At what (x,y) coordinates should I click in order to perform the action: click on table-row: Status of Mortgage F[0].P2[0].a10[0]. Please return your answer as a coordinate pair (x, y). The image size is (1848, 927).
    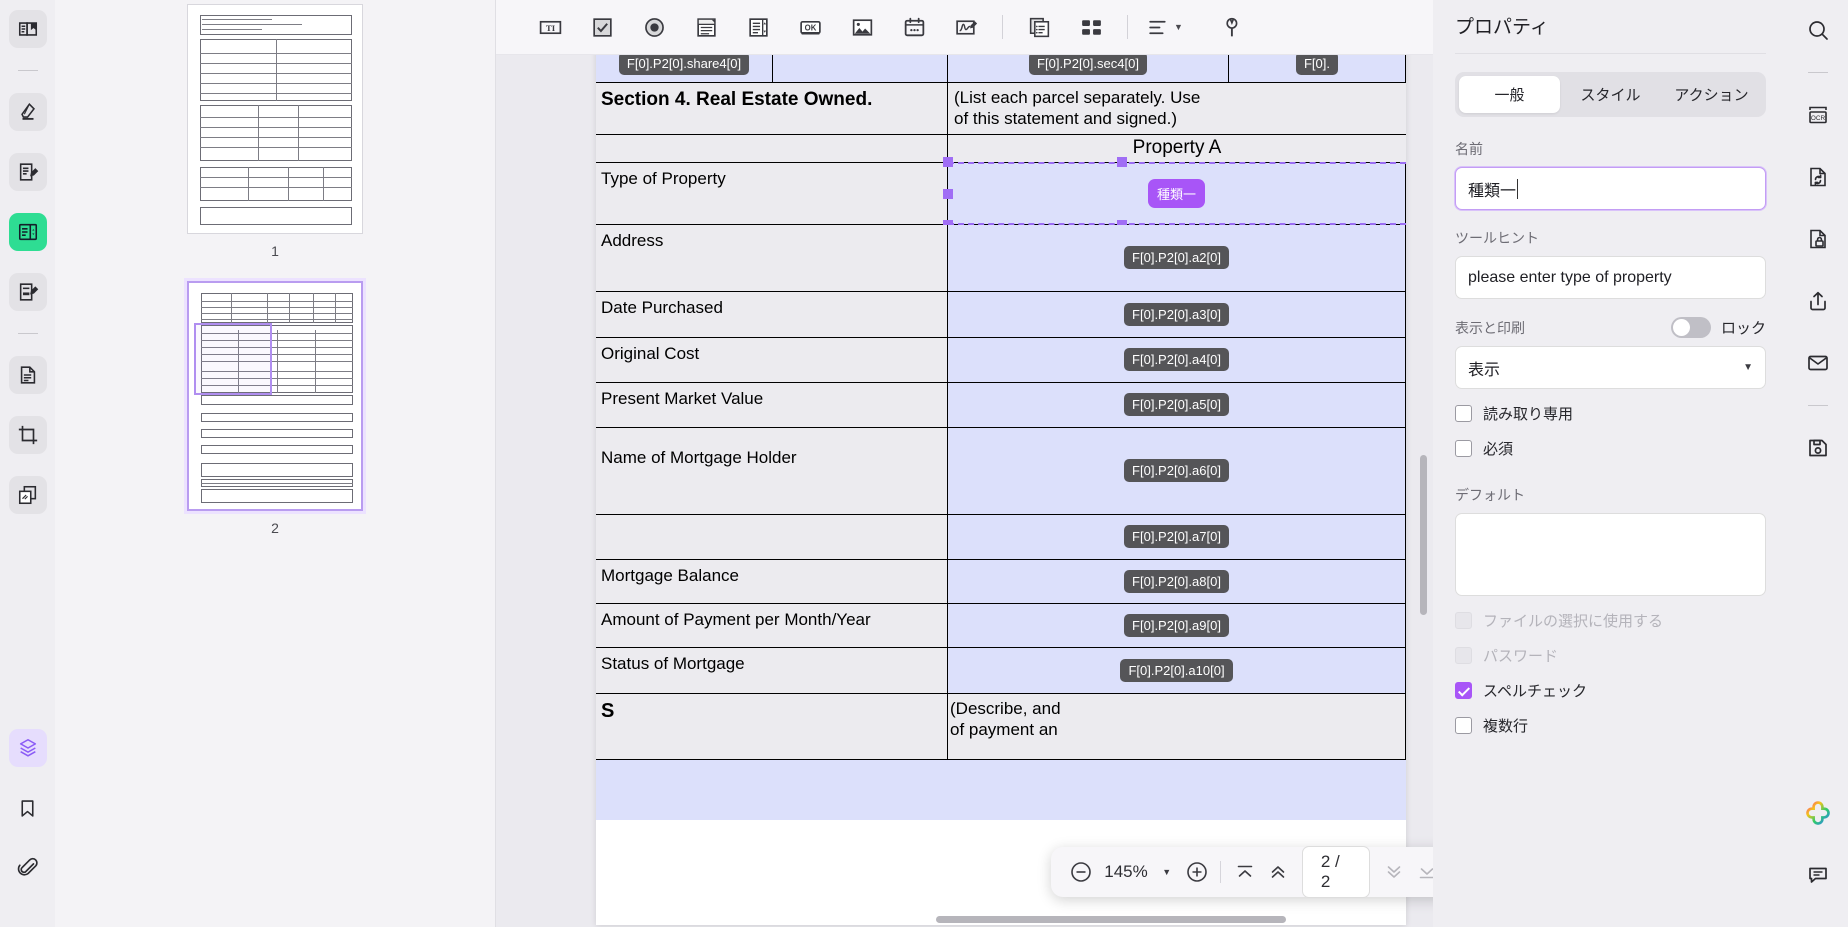
    Looking at the image, I should click on (1001, 670).